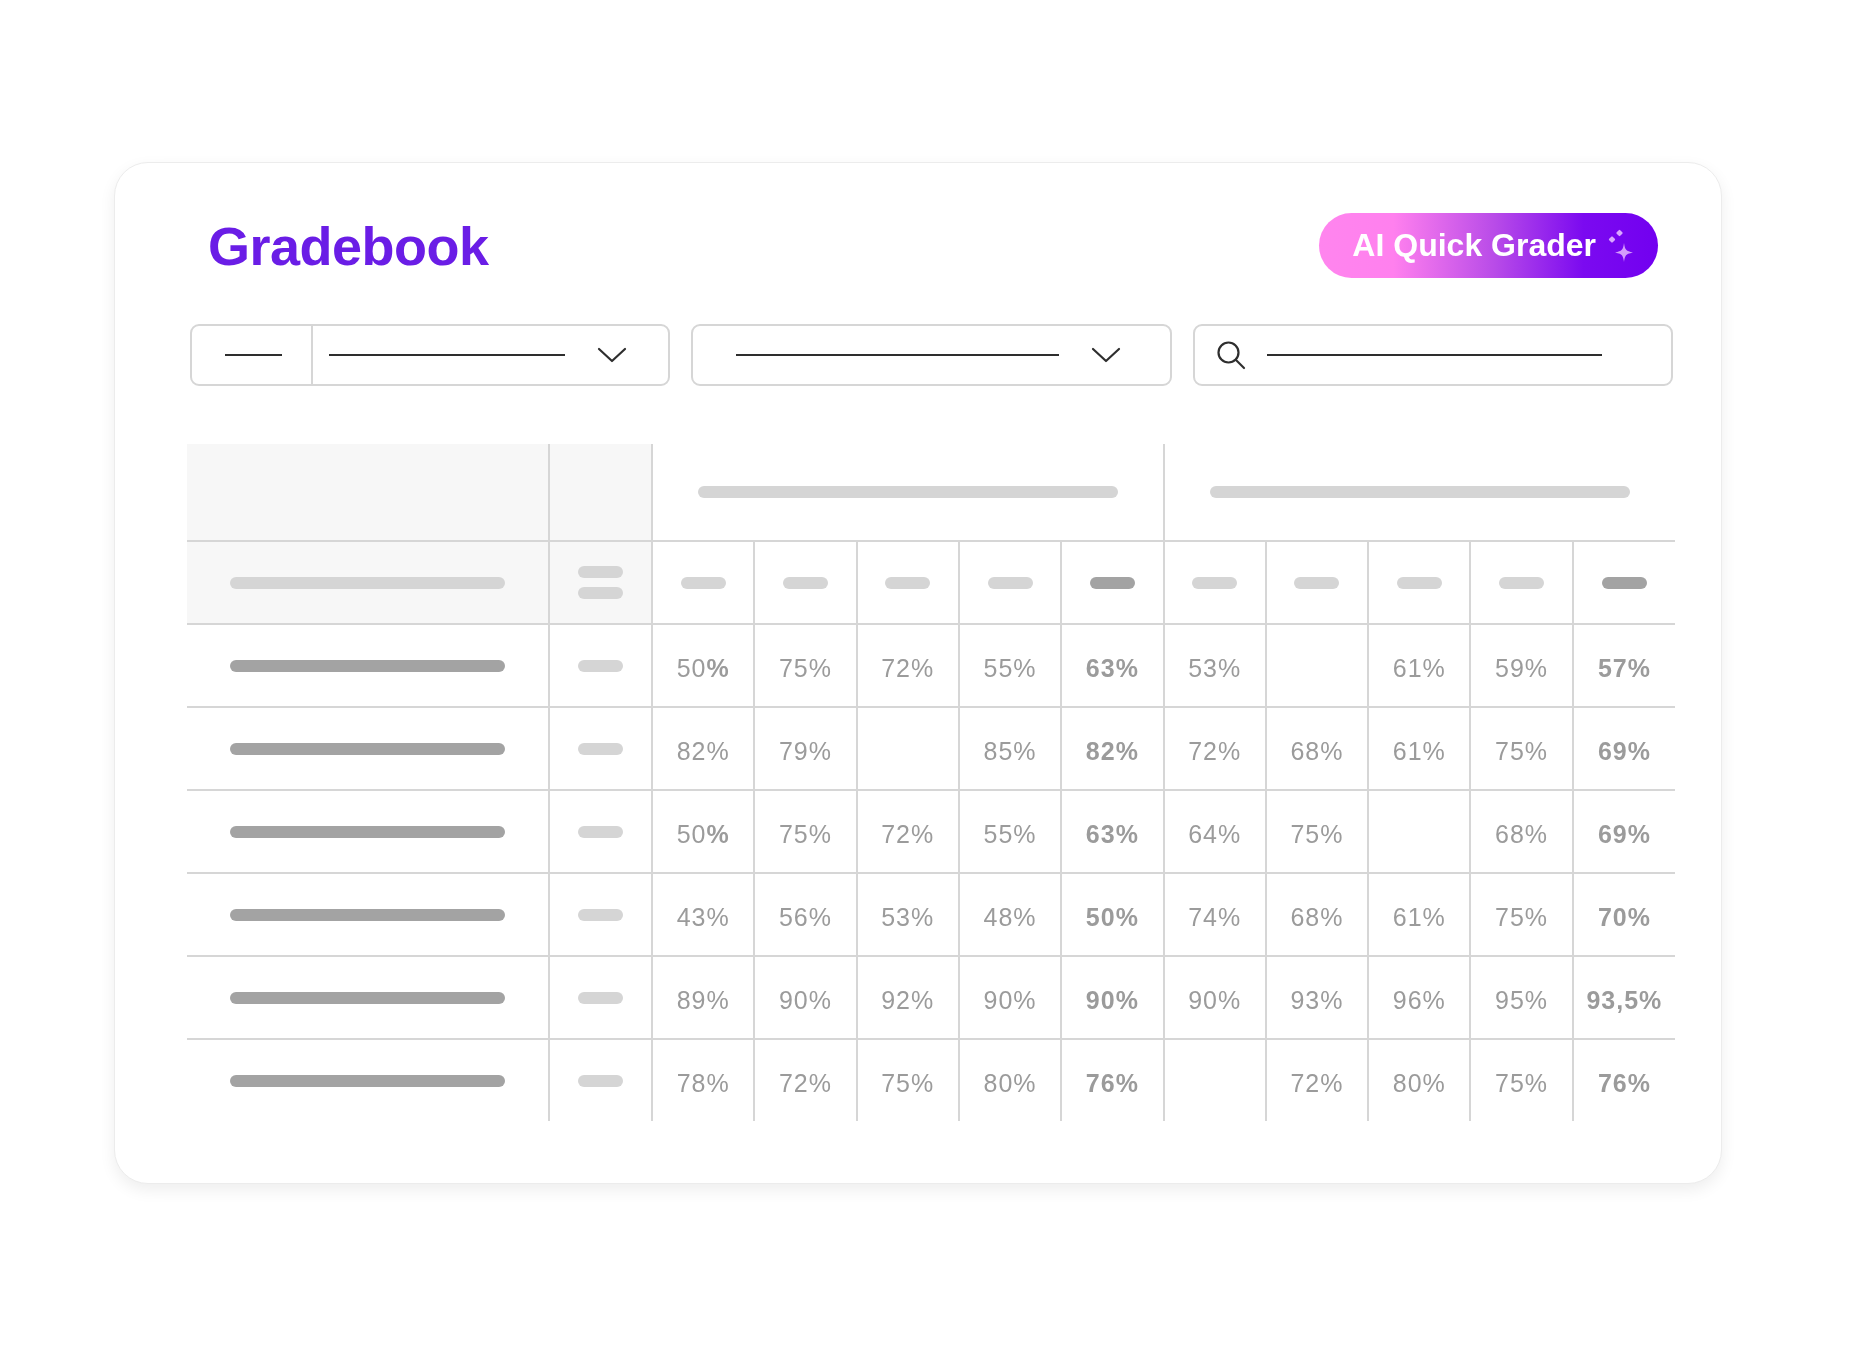 Image resolution: width=1849 pixels, height=1356 pixels. What do you see at coordinates (1230, 355) in the screenshot?
I see `search-icon` at bounding box center [1230, 355].